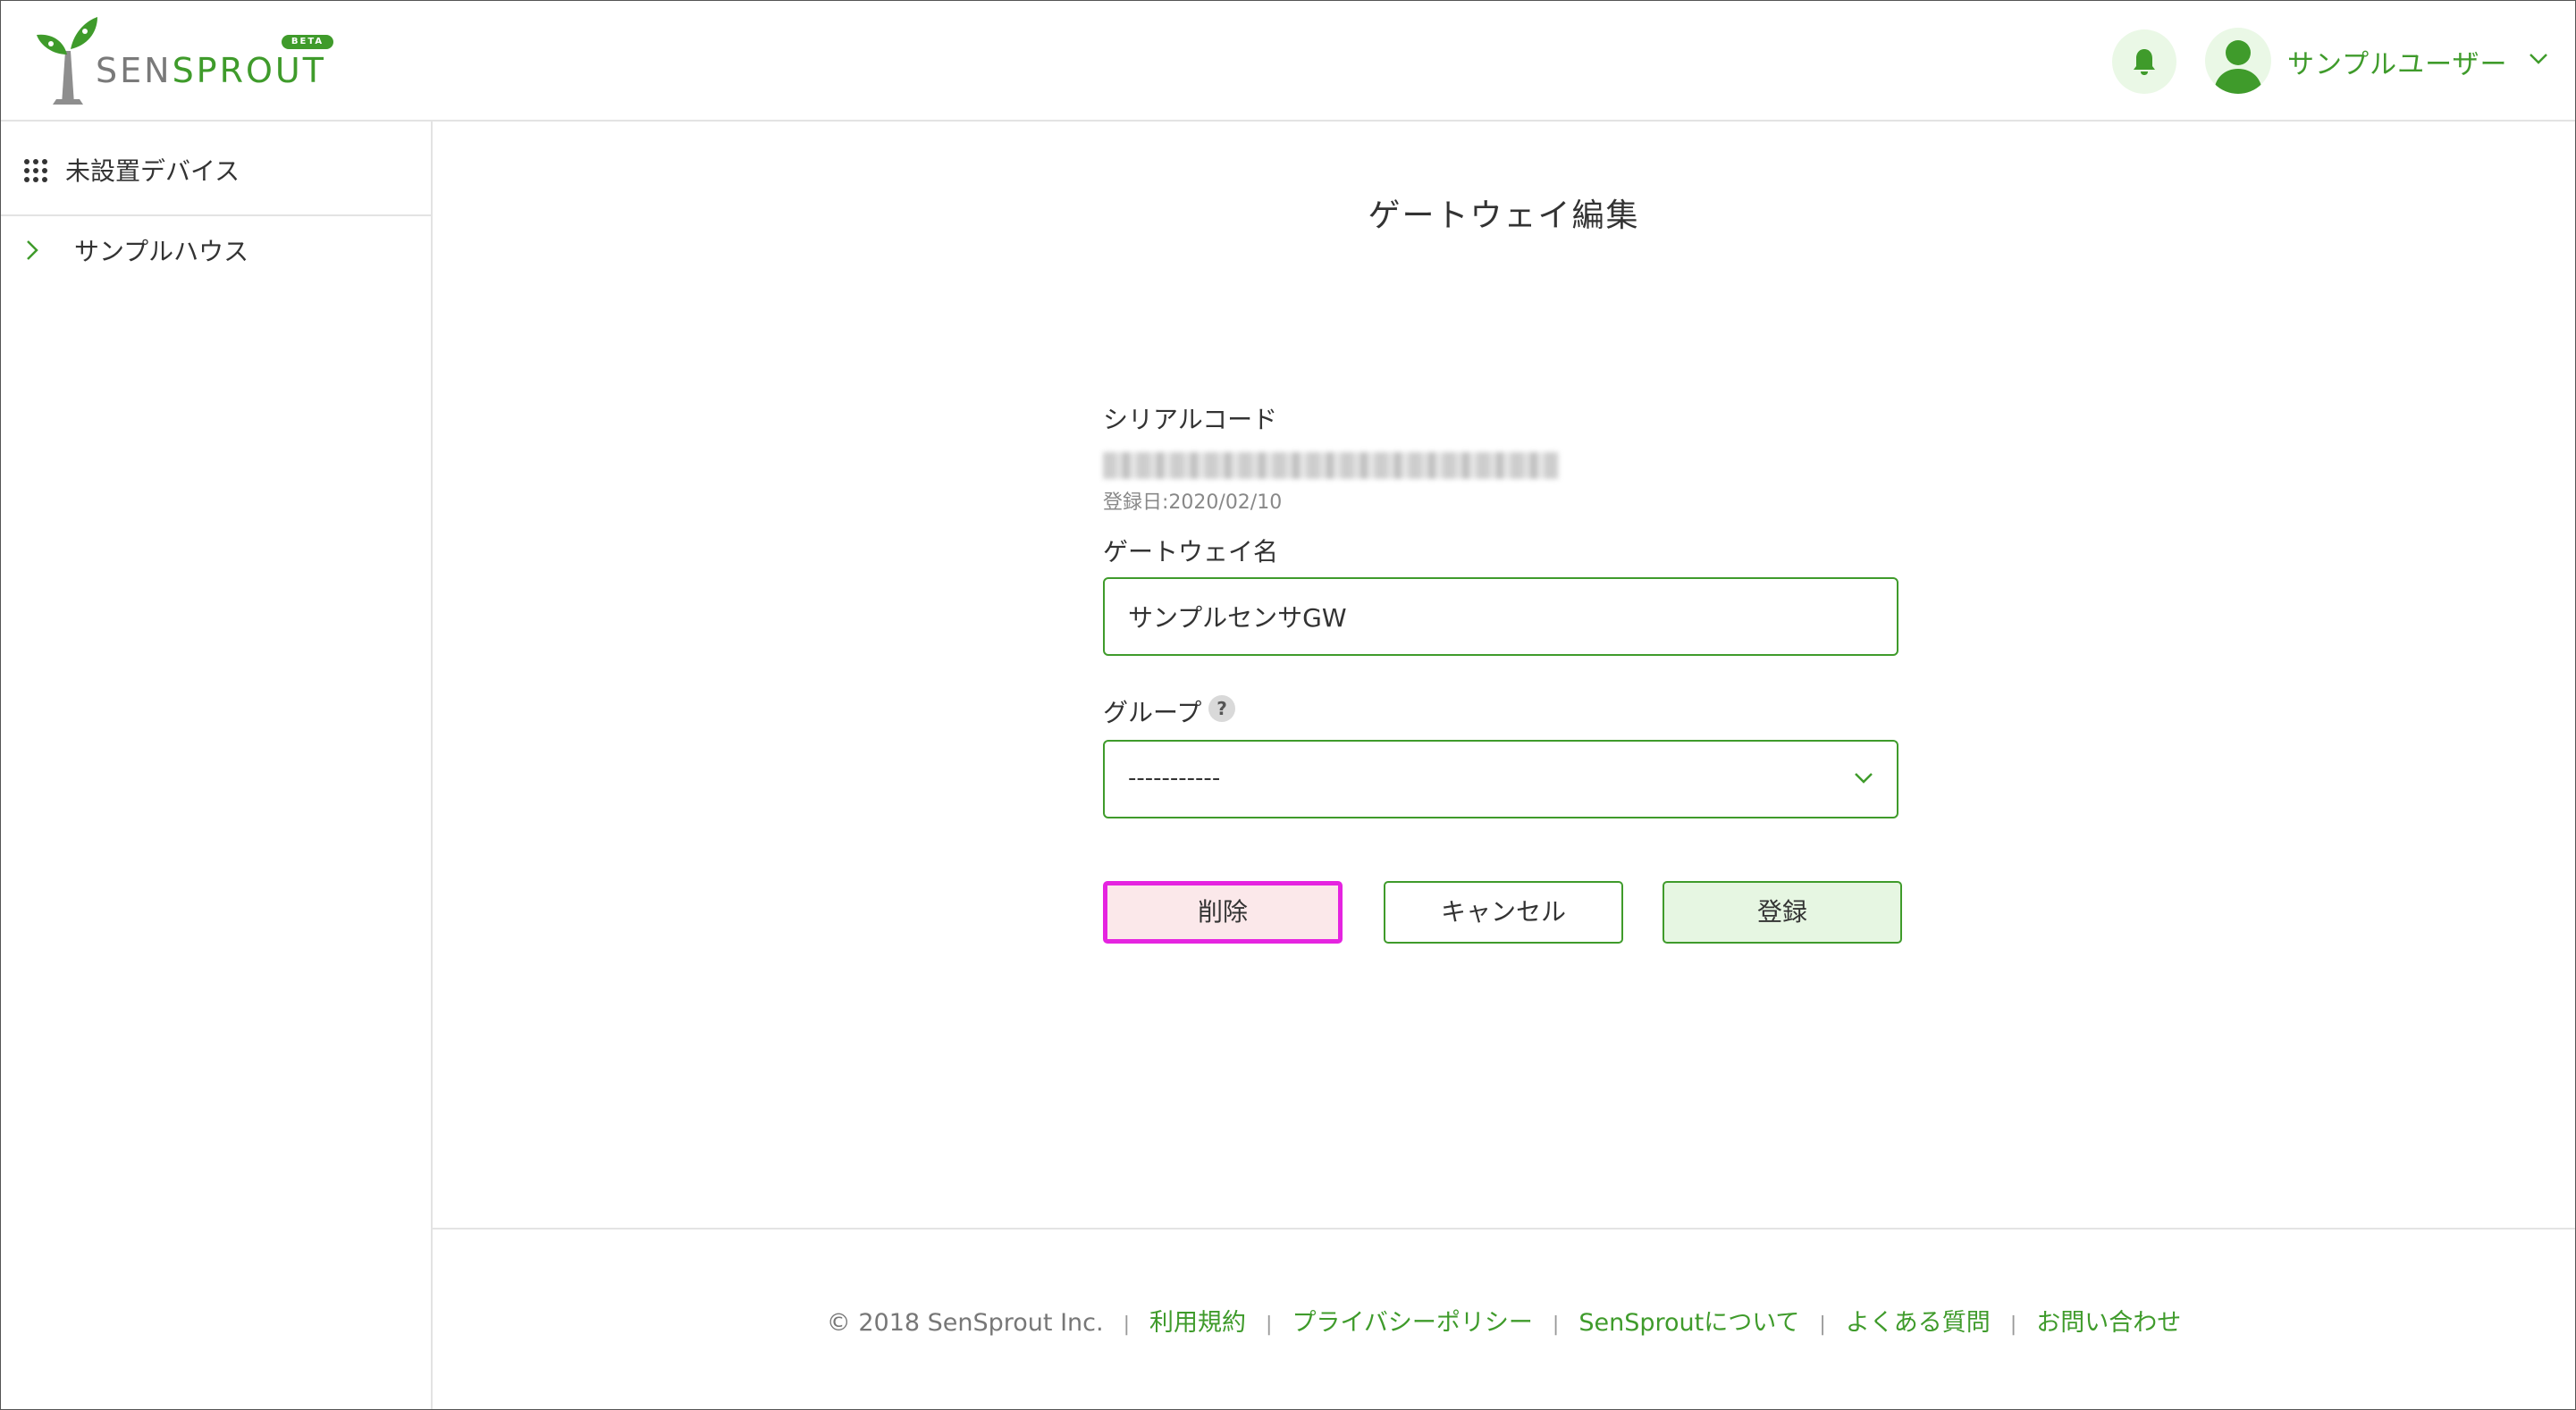 The height and width of the screenshot is (1410, 2576). I want to click on cancel-button: キャンセル, so click(1504, 912).